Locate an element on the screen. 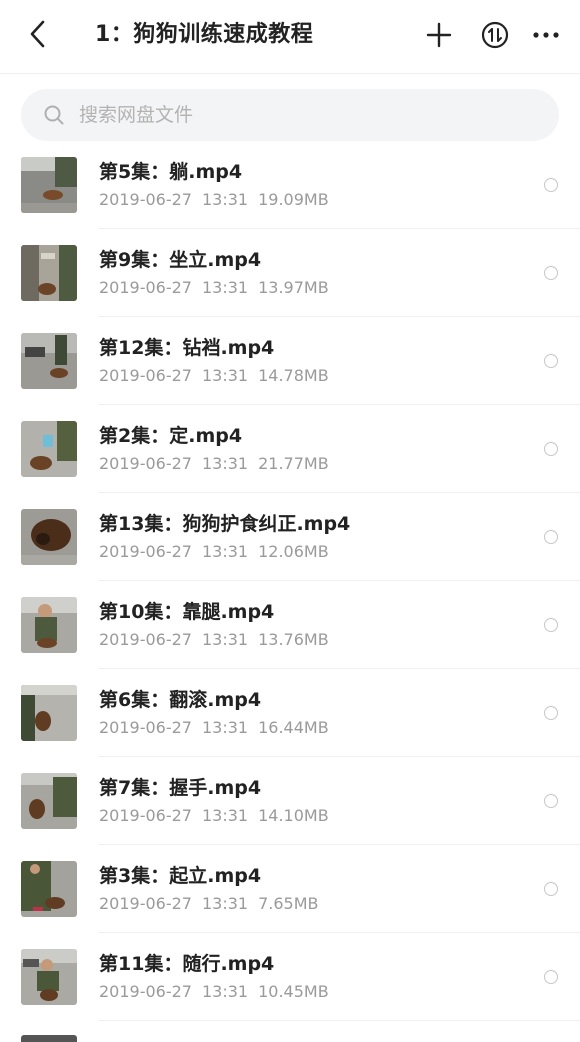 The width and height of the screenshot is (580, 1042). file-meta: 2019-06-27 13:31 12.06MB is located at coordinates (214, 552).